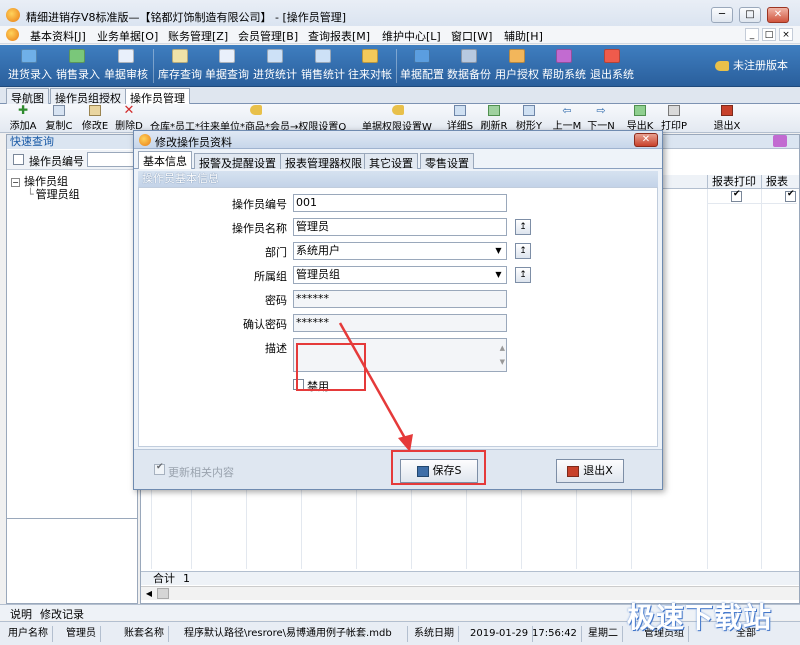 Image resolution: width=800 pixels, height=645 pixels. Describe the element at coordinates (529, 110) in the screenshot. I see `tree-icon` at that location.